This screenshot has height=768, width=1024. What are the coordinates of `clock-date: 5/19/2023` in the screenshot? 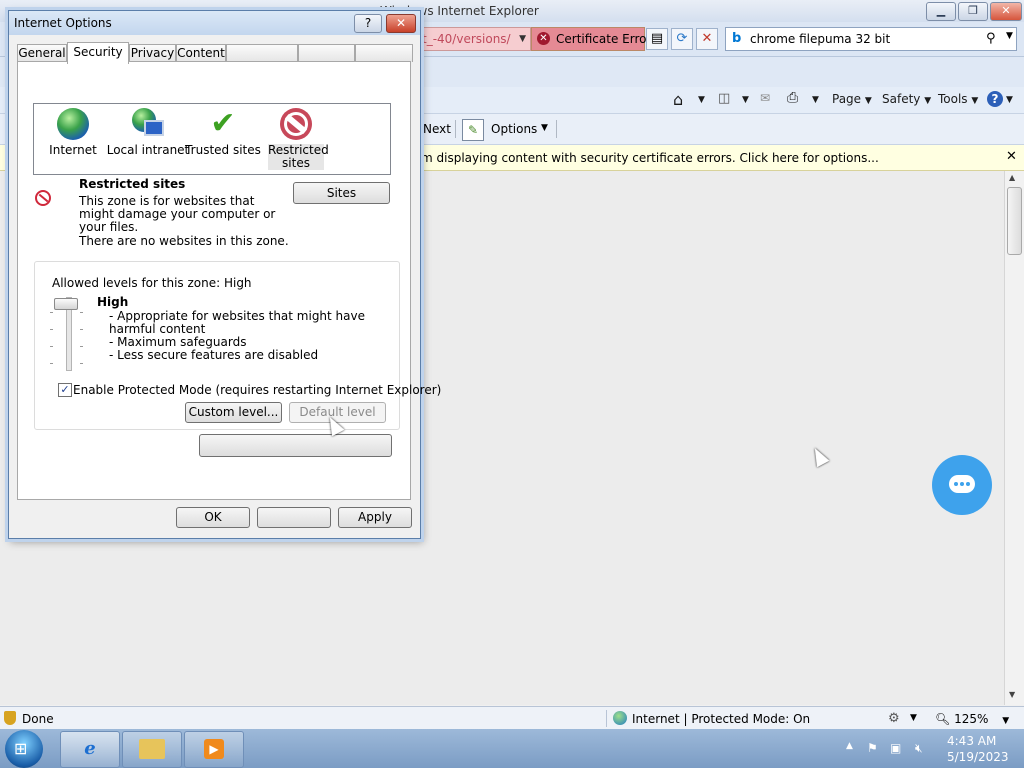 It's located at (978, 757).